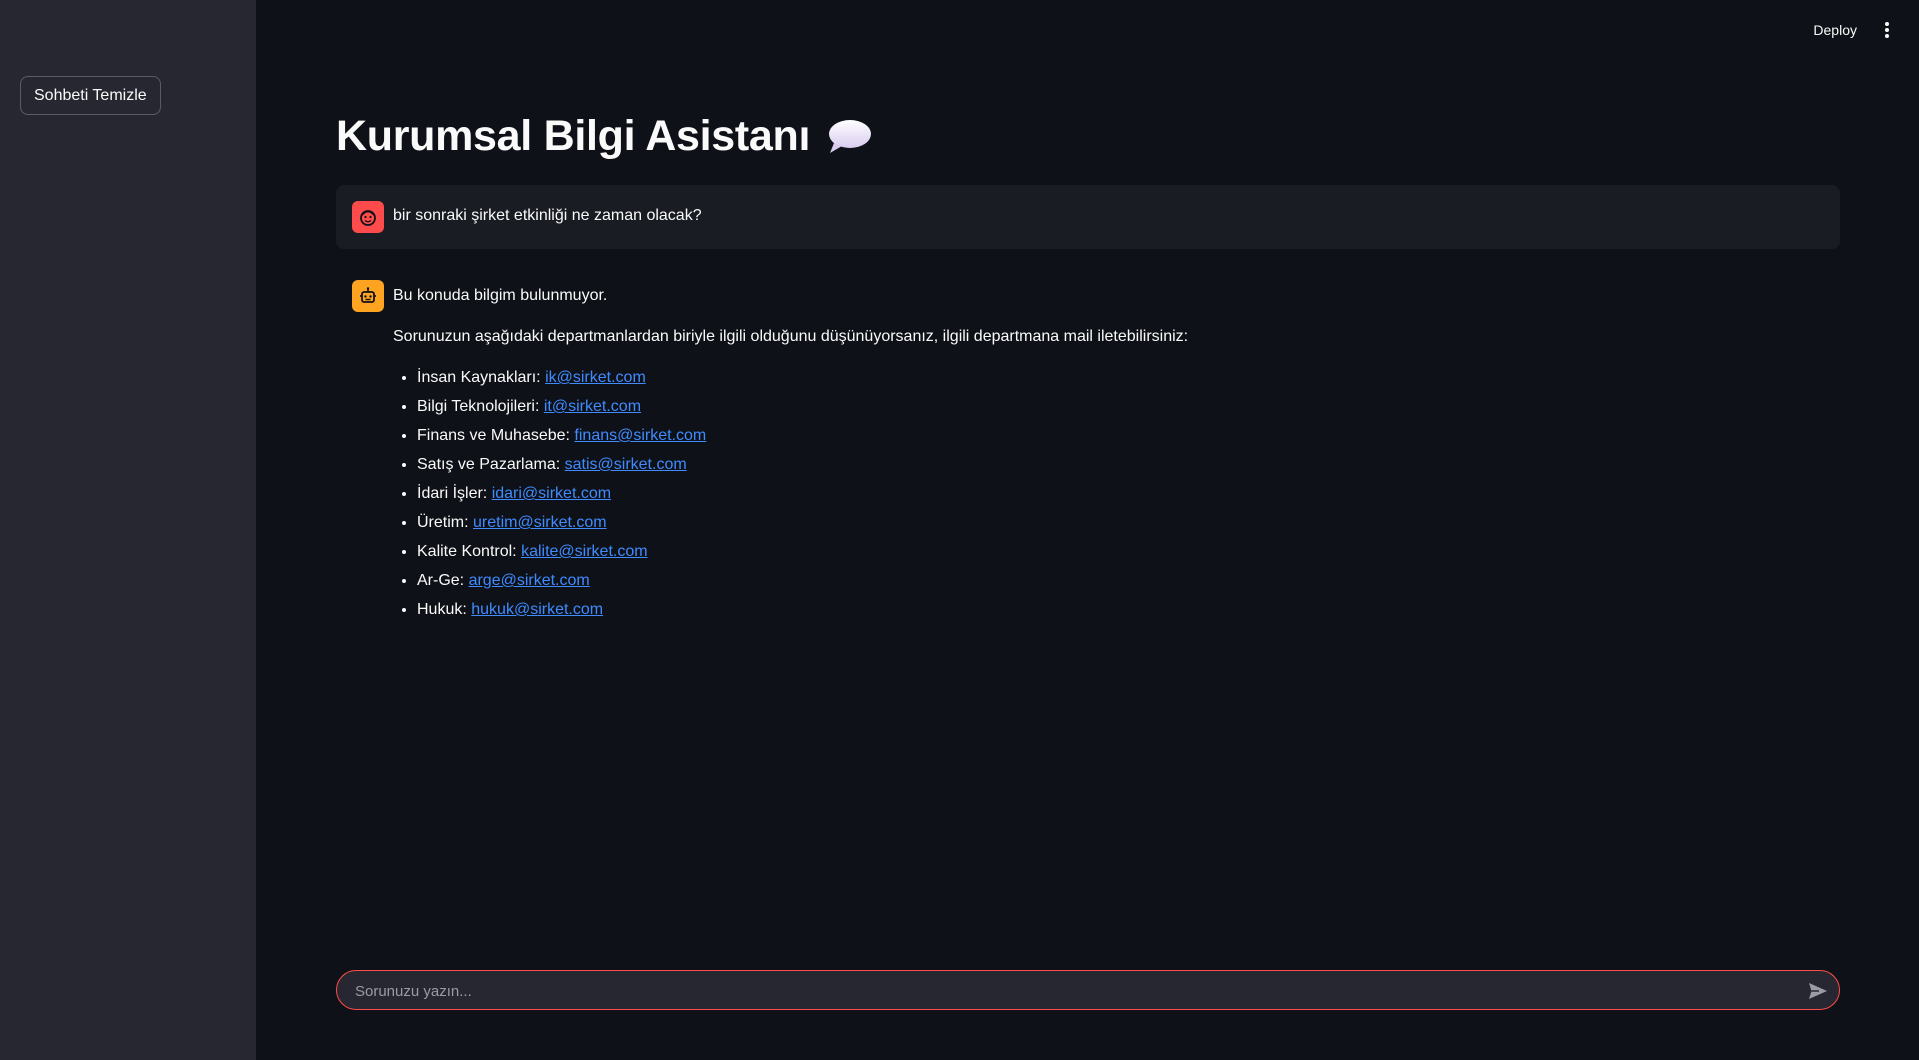  Describe the element at coordinates (595, 377) in the screenshot. I see `department-email-link: ik@sirket.com` at that location.